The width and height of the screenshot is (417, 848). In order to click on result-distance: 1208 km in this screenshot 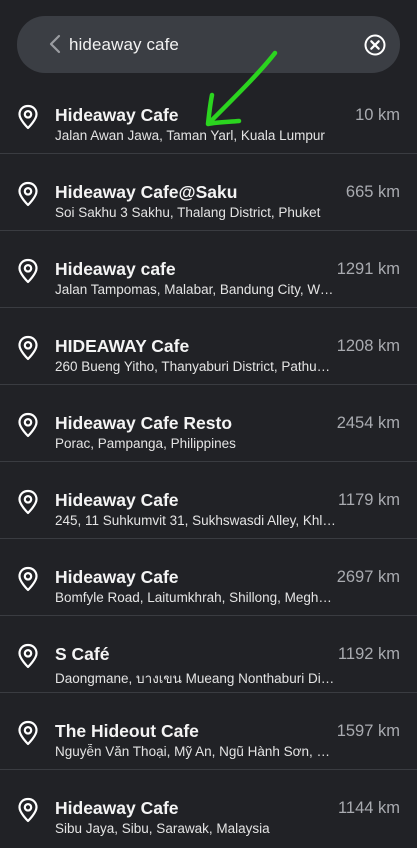, I will do `click(368, 346)`.